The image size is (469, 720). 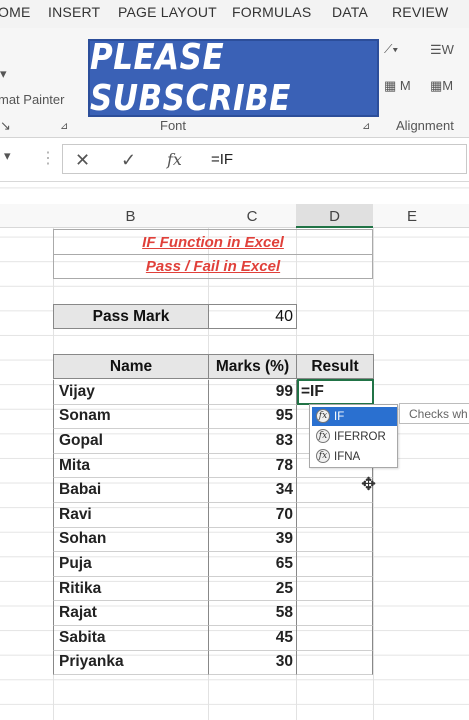 I want to click on title-if-function: IF Function in Excel, so click(x=213, y=241).